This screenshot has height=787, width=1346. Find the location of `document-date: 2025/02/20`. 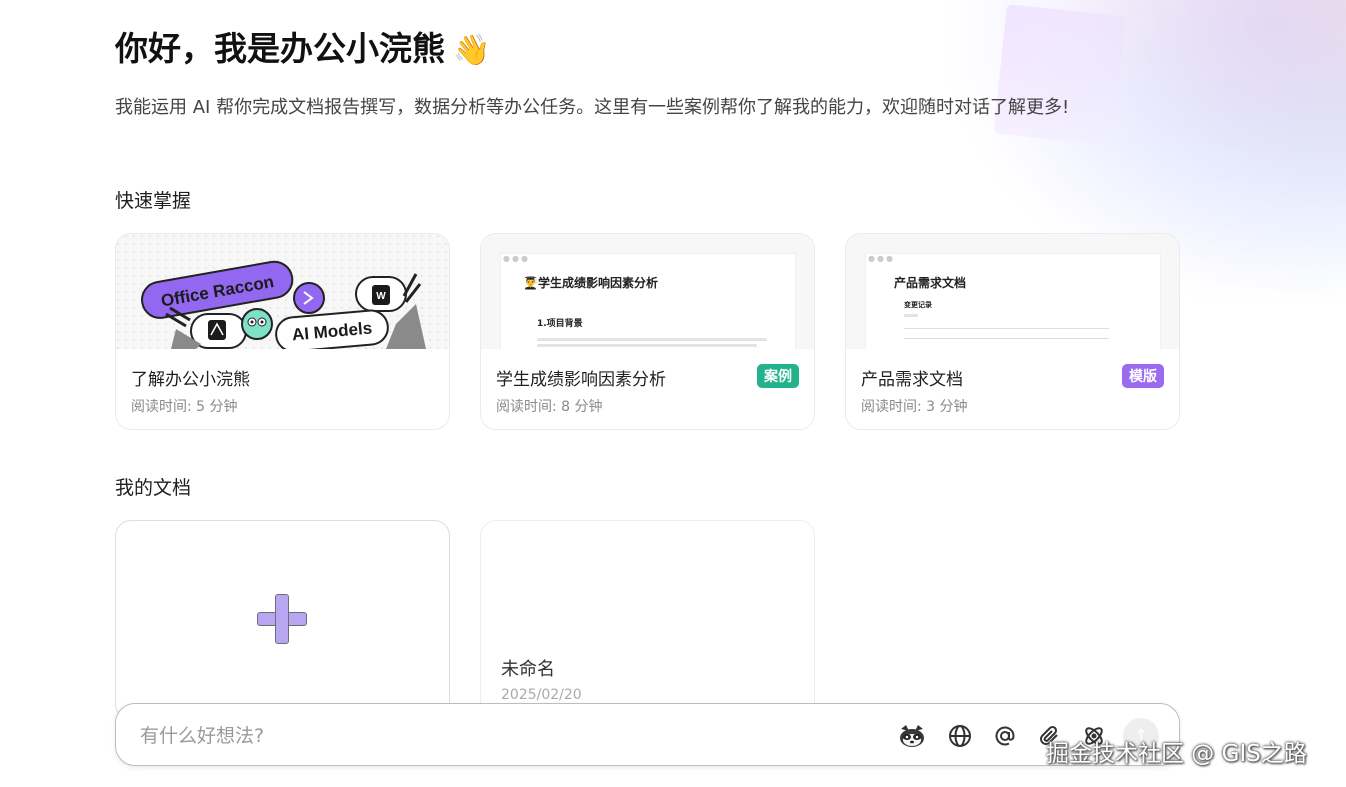

document-date: 2025/02/20 is located at coordinates (541, 695).